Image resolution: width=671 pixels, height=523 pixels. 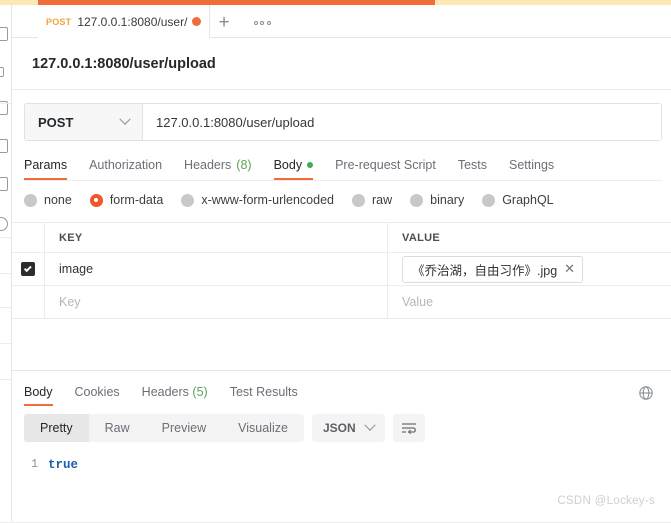 What do you see at coordinates (136, 200) in the screenshot?
I see `radio-form-data-label: form-data` at bounding box center [136, 200].